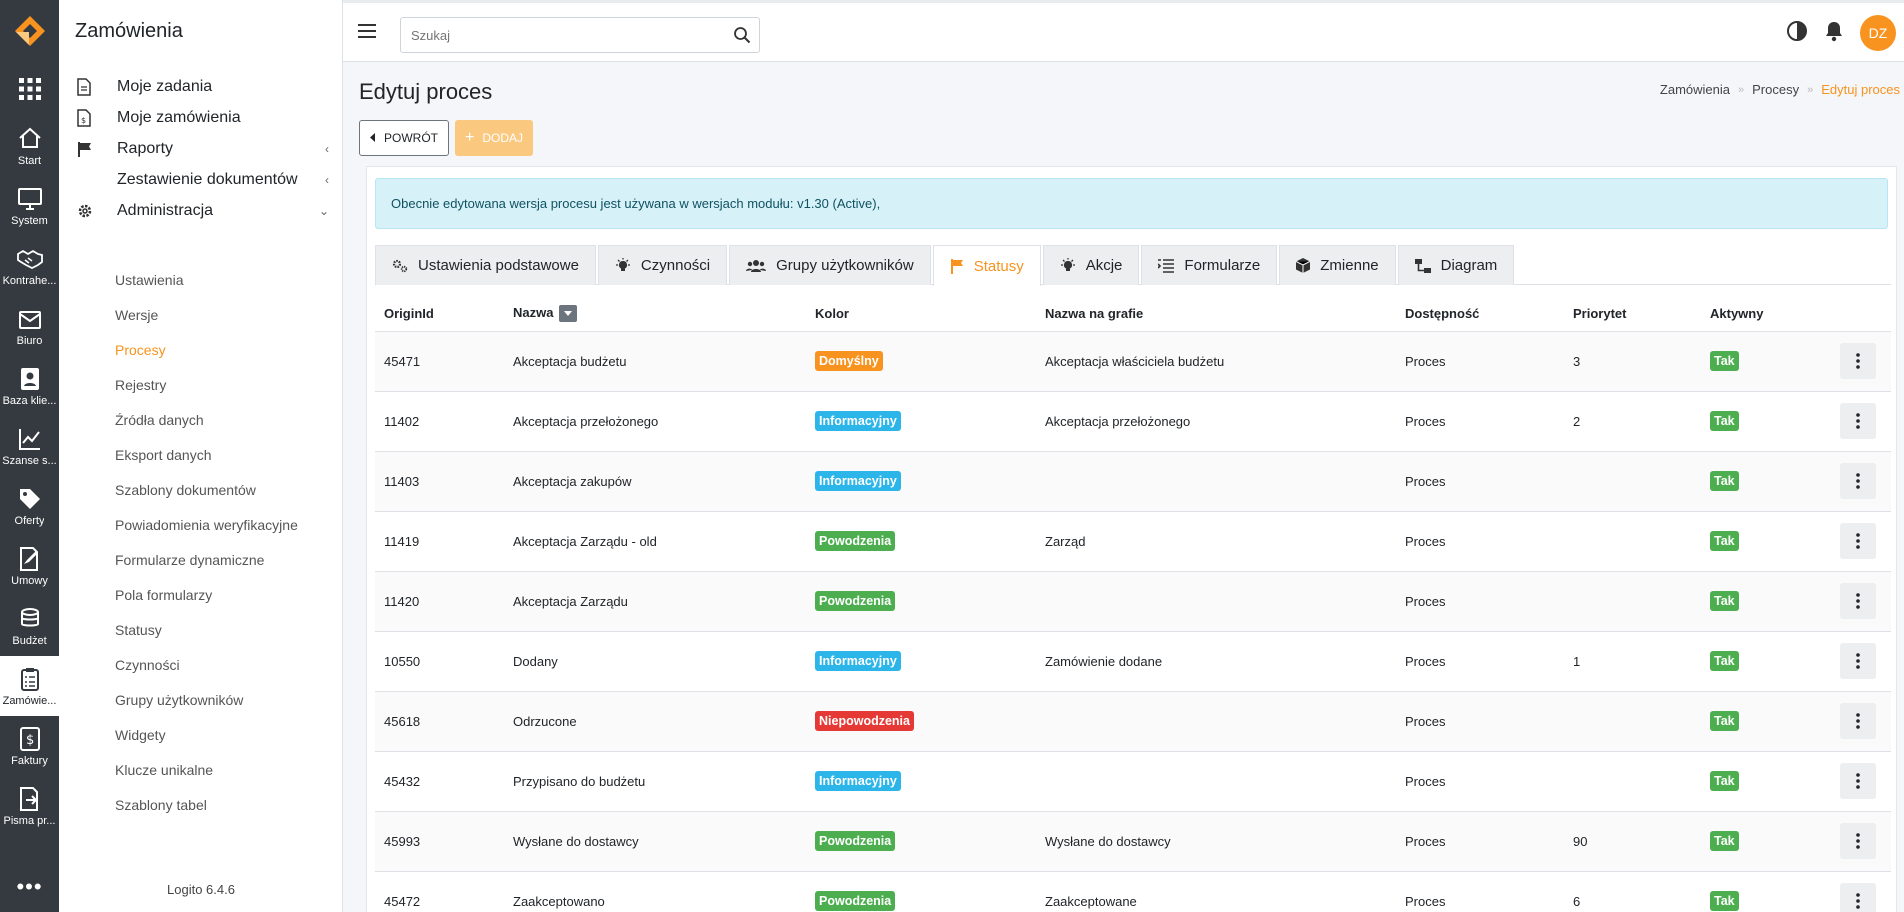 Image resolution: width=1904 pixels, height=912 pixels. Describe the element at coordinates (207, 149) in the screenshot. I see `menu-item-reports: Raporty ‹` at that location.